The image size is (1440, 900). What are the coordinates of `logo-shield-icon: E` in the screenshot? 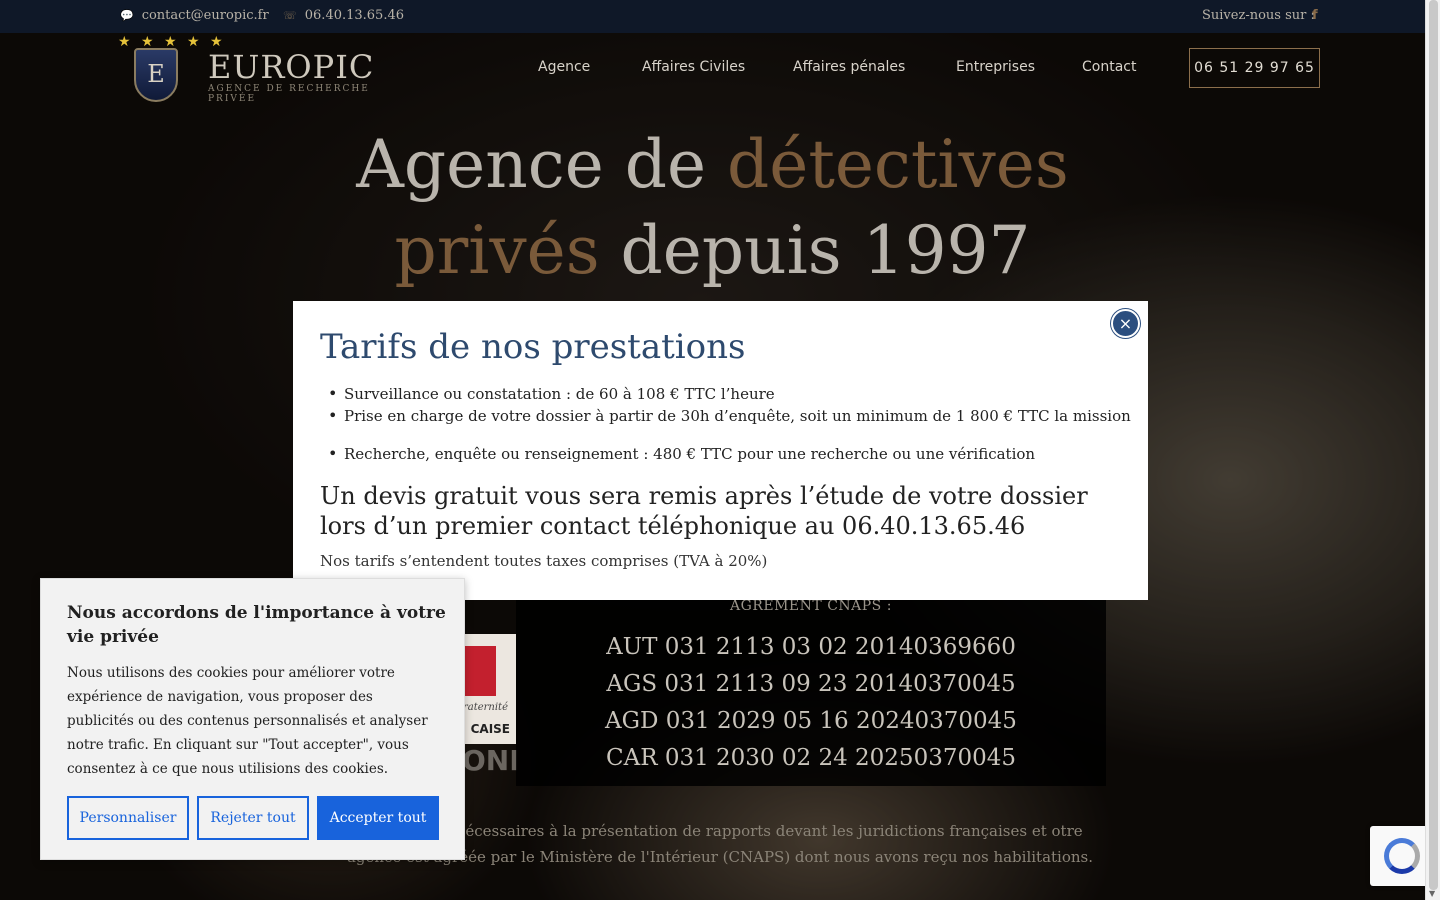 It's located at (156, 75).